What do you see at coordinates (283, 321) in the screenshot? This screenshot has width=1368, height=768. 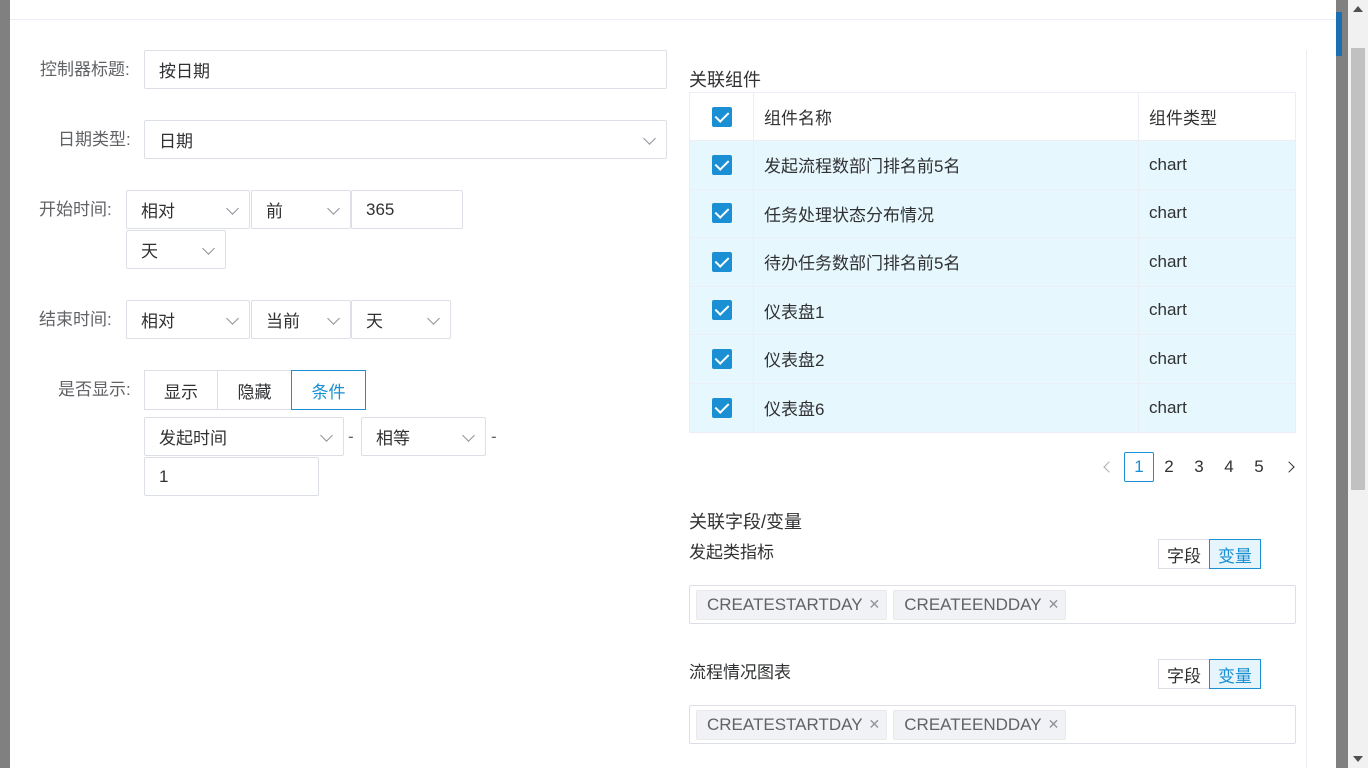 I see `end-direction-value: 当前` at bounding box center [283, 321].